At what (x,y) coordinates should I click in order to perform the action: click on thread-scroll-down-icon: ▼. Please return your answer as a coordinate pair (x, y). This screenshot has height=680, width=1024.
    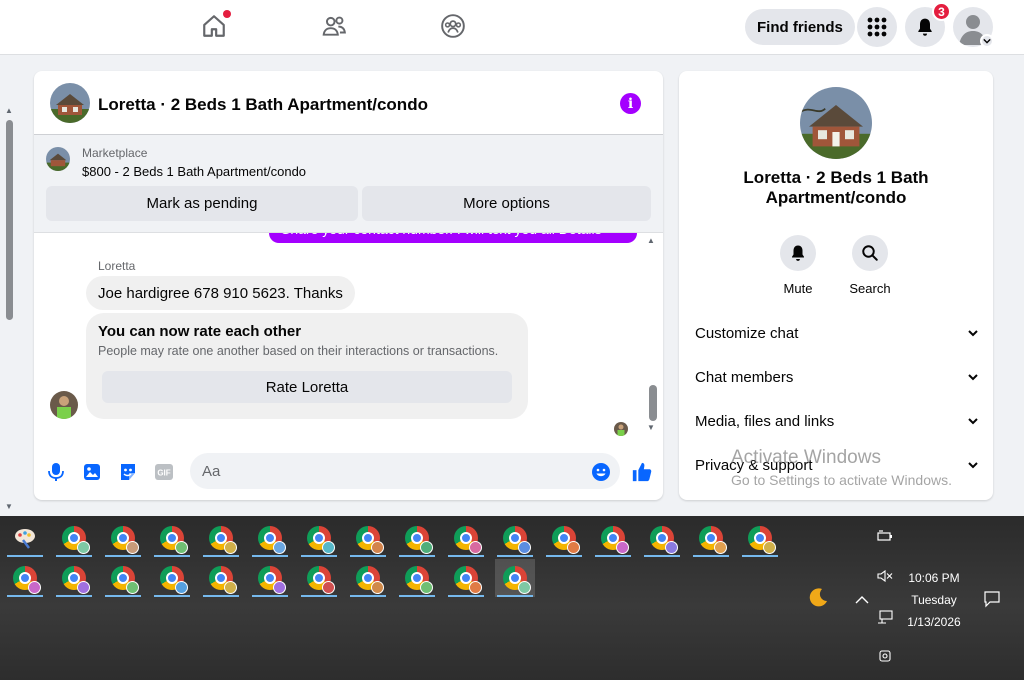
    Looking at the image, I should click on (651, 427).